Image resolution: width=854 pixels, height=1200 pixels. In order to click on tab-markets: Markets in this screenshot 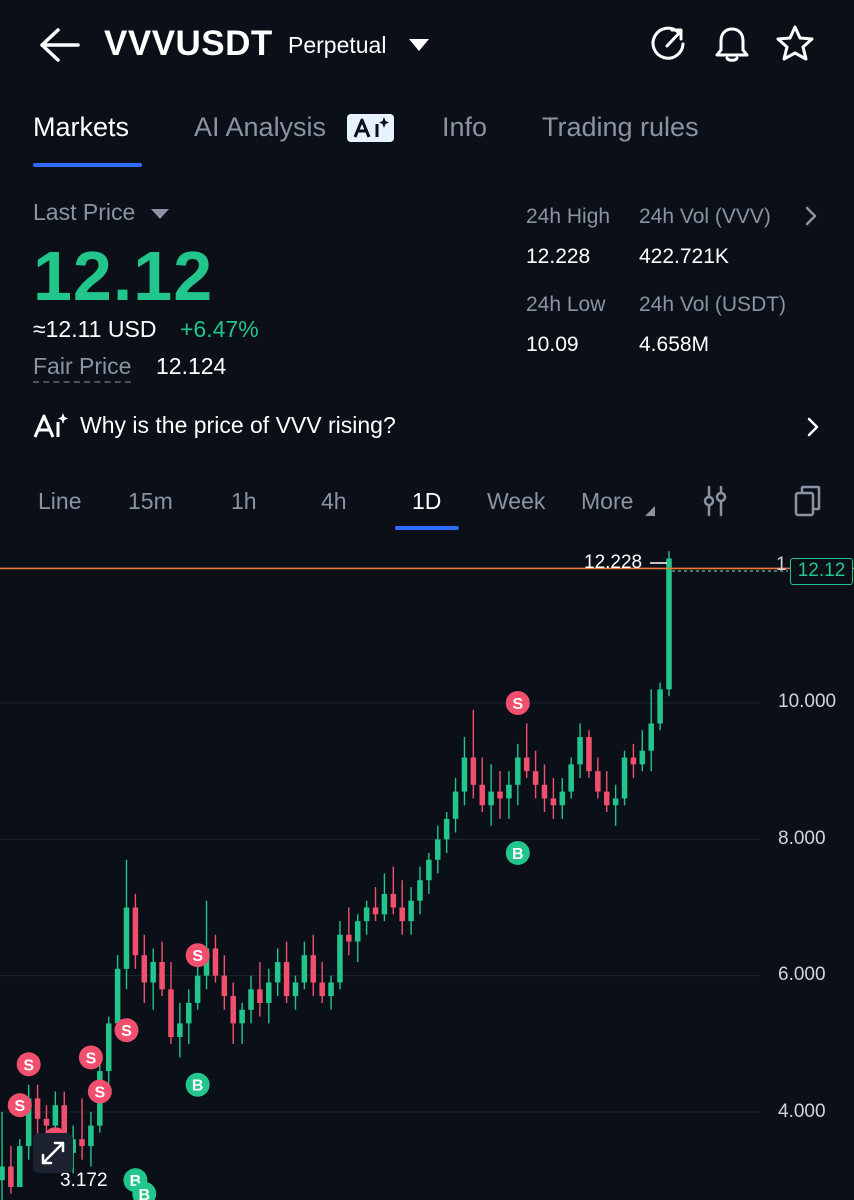, I will do `click(81, 127)`.